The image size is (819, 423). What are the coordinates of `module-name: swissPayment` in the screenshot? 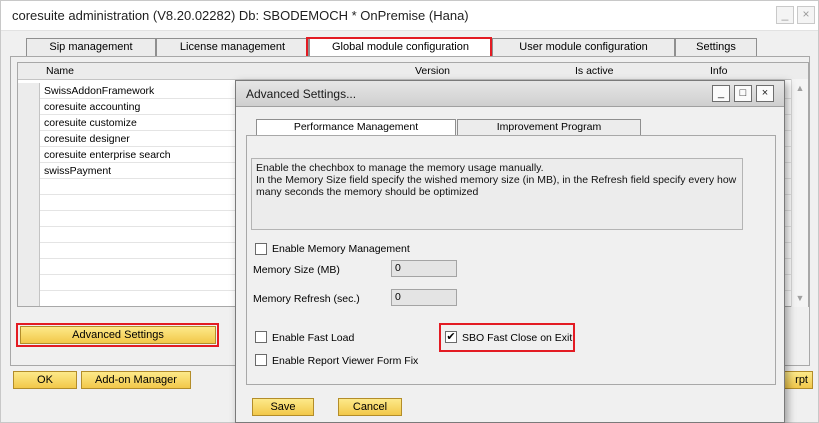 It's located at (78, 171).